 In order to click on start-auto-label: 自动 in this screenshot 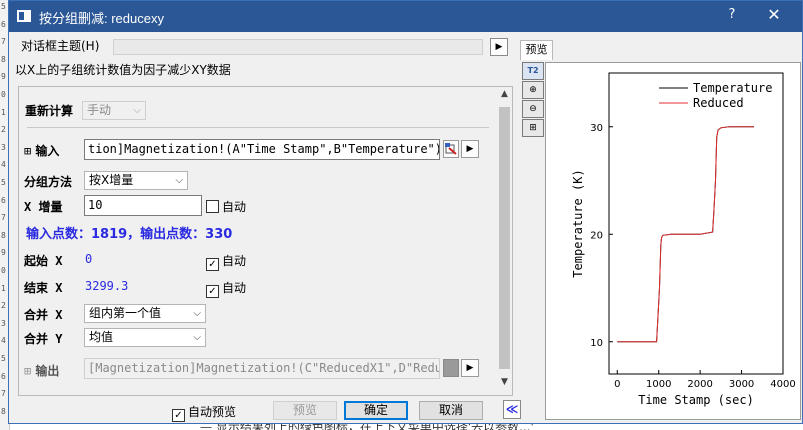, I will do `click(234, 261)`.